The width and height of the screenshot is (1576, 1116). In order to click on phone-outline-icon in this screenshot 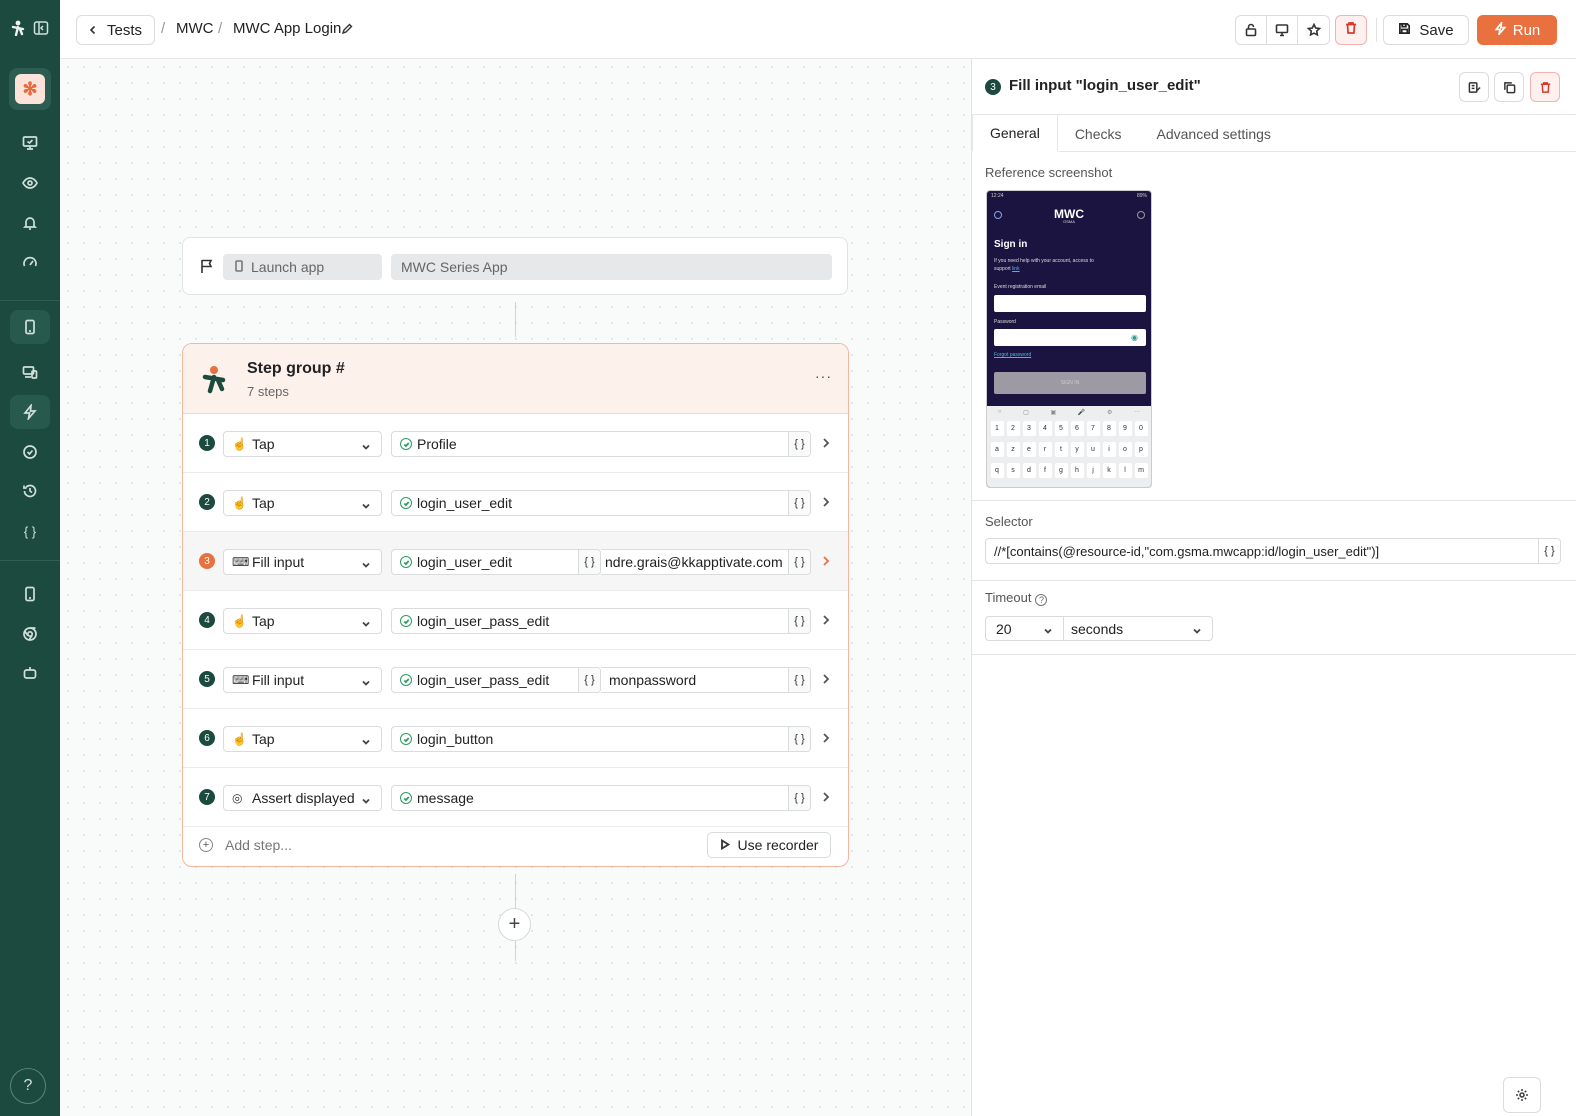, I will do `click(30, 594)`.